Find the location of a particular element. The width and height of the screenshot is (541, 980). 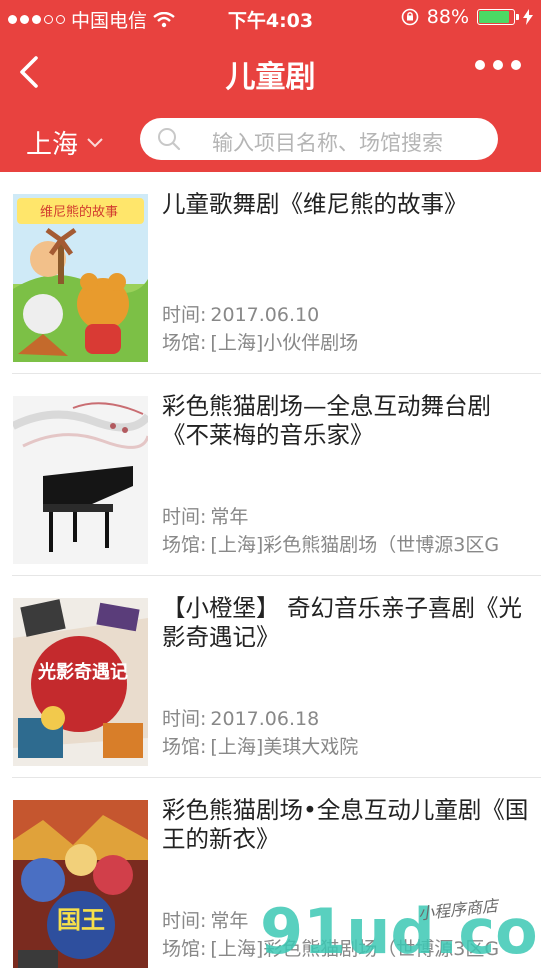

search-input: 输入项目名称、场馆搜索 is located at coordinates (319, 139).